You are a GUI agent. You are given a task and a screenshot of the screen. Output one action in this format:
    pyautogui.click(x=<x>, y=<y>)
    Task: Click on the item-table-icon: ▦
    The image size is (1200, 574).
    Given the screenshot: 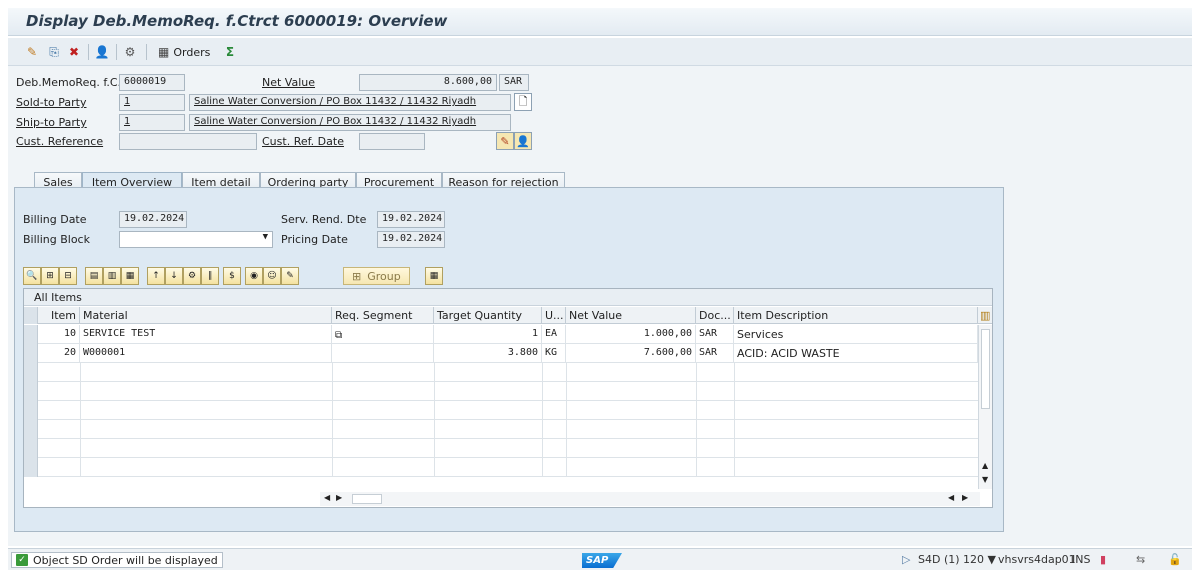 What is the action you would take?
    pyautogui.click(x=434, y=276)
    